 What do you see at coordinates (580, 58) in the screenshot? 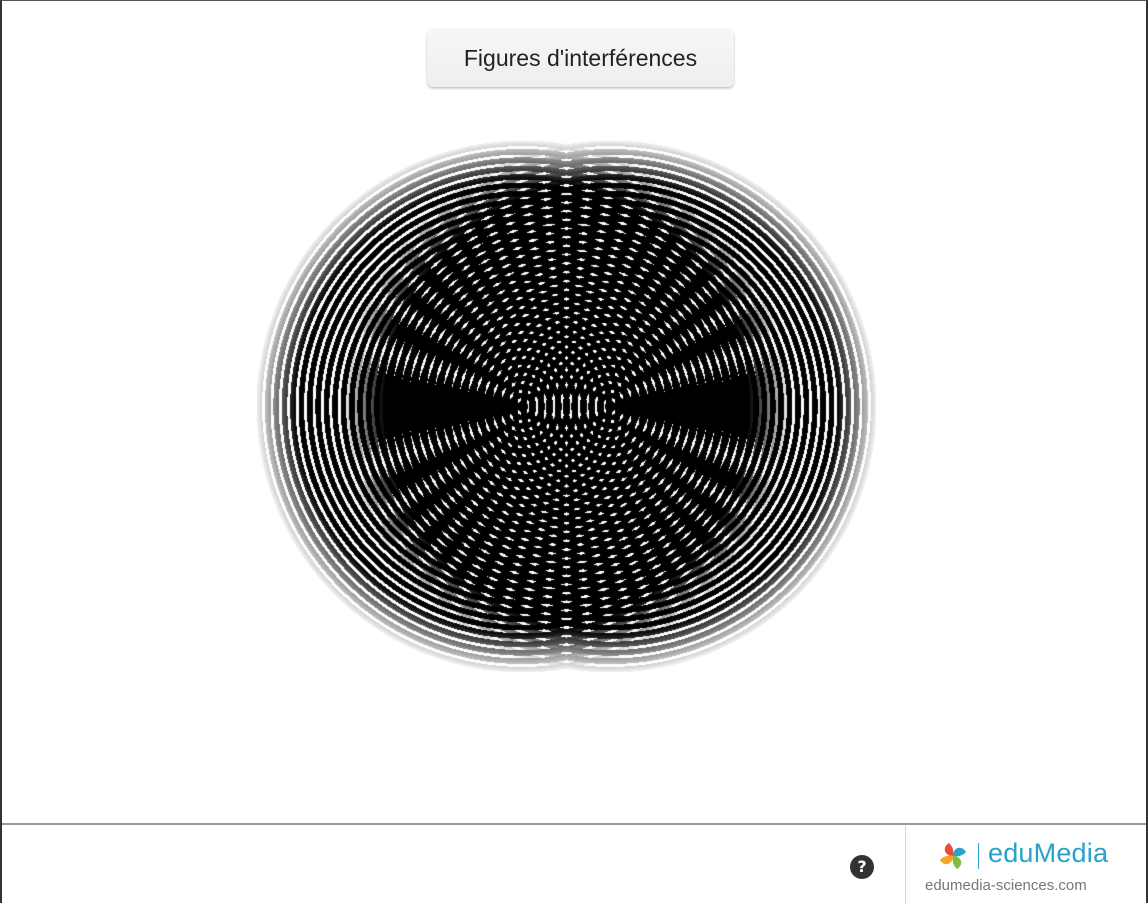
I see `title-button: Figures d'interférences` at bounding box center [580, 58].